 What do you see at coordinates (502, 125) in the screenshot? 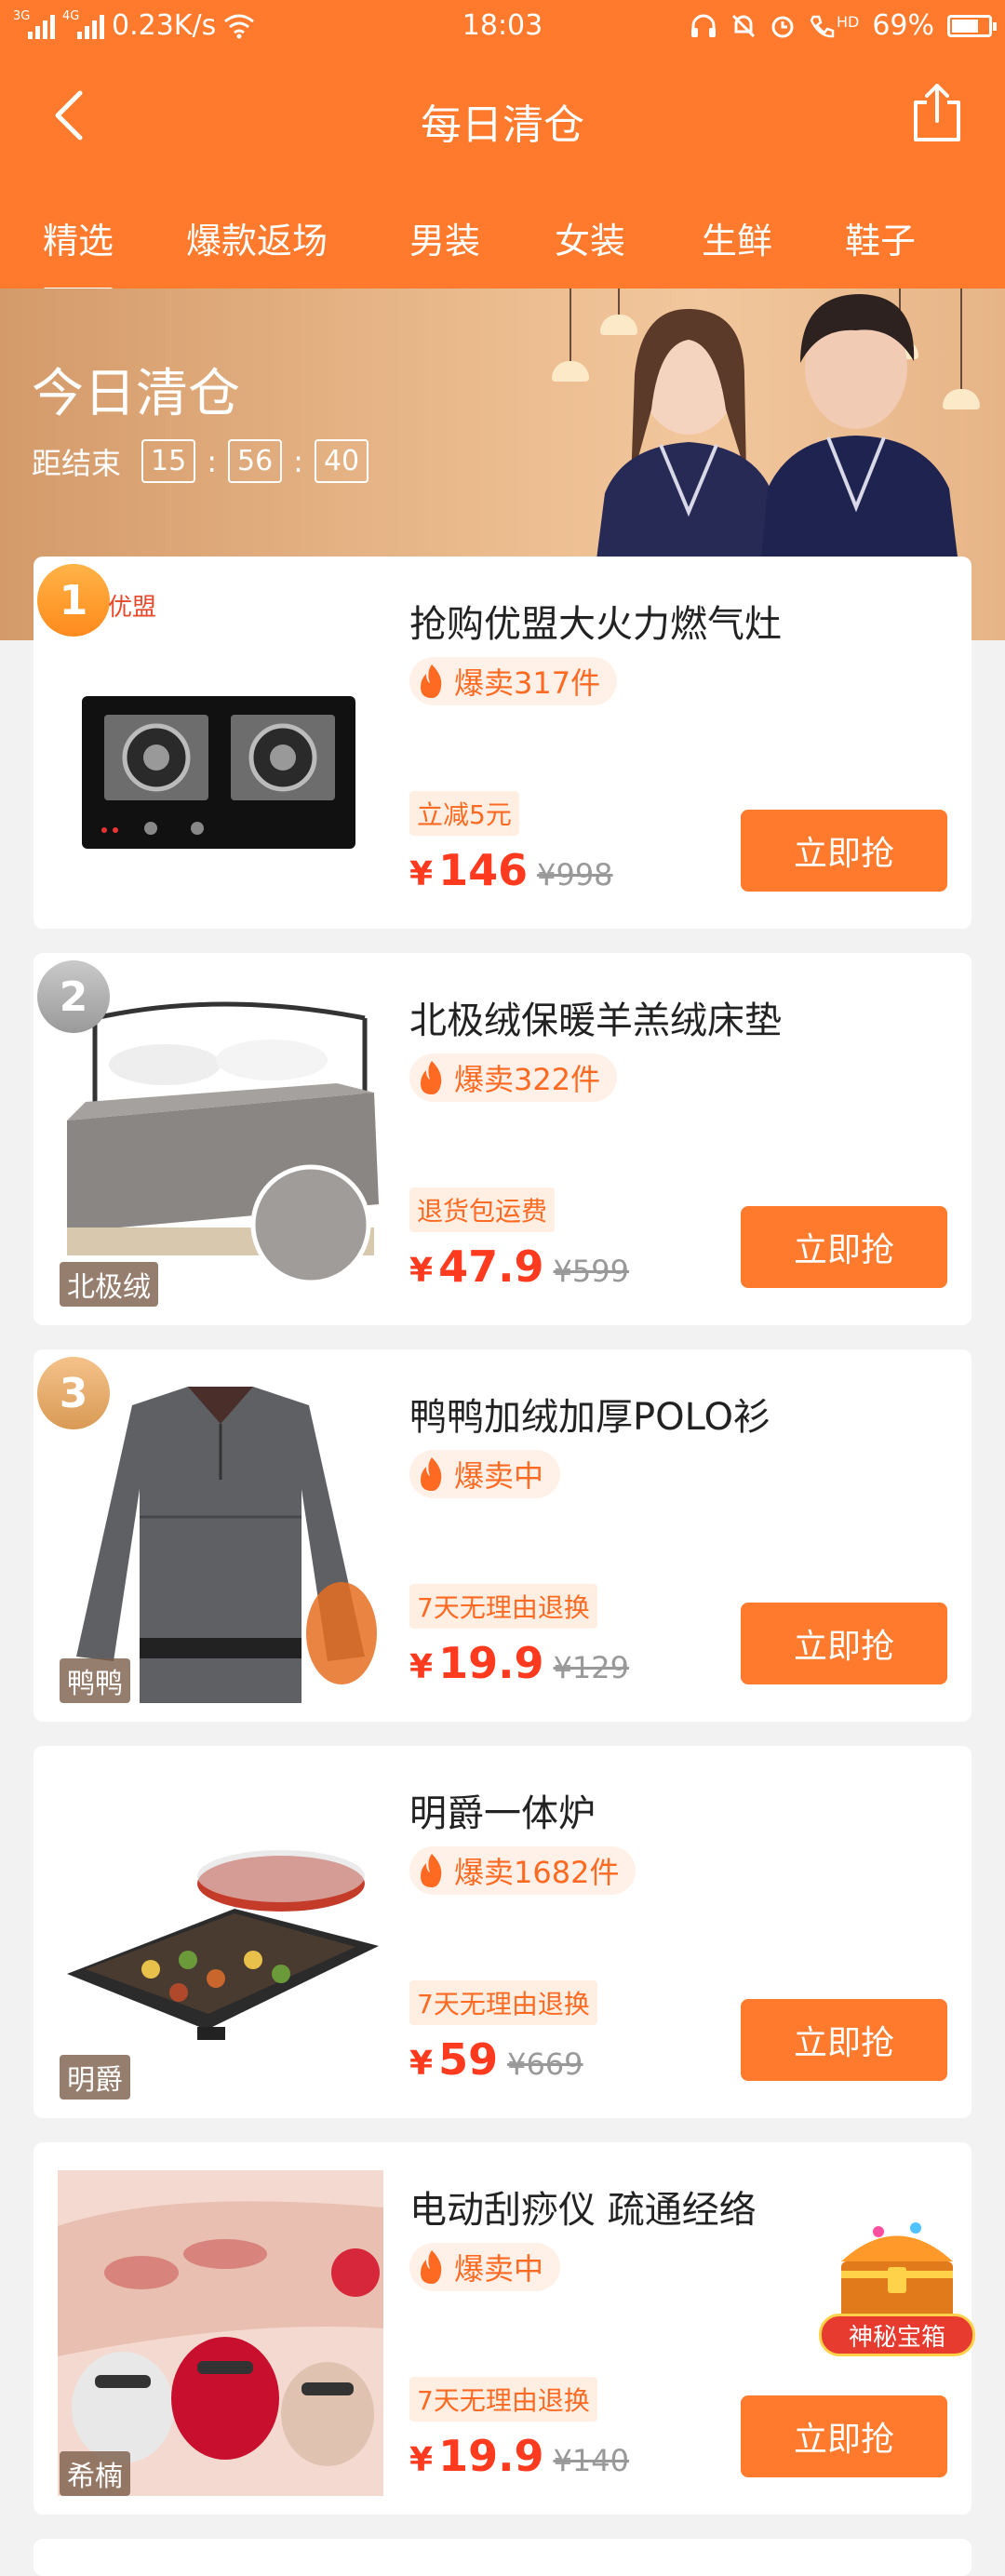
I see `page-title: 每日清仓` at bounding box center [502, 125].